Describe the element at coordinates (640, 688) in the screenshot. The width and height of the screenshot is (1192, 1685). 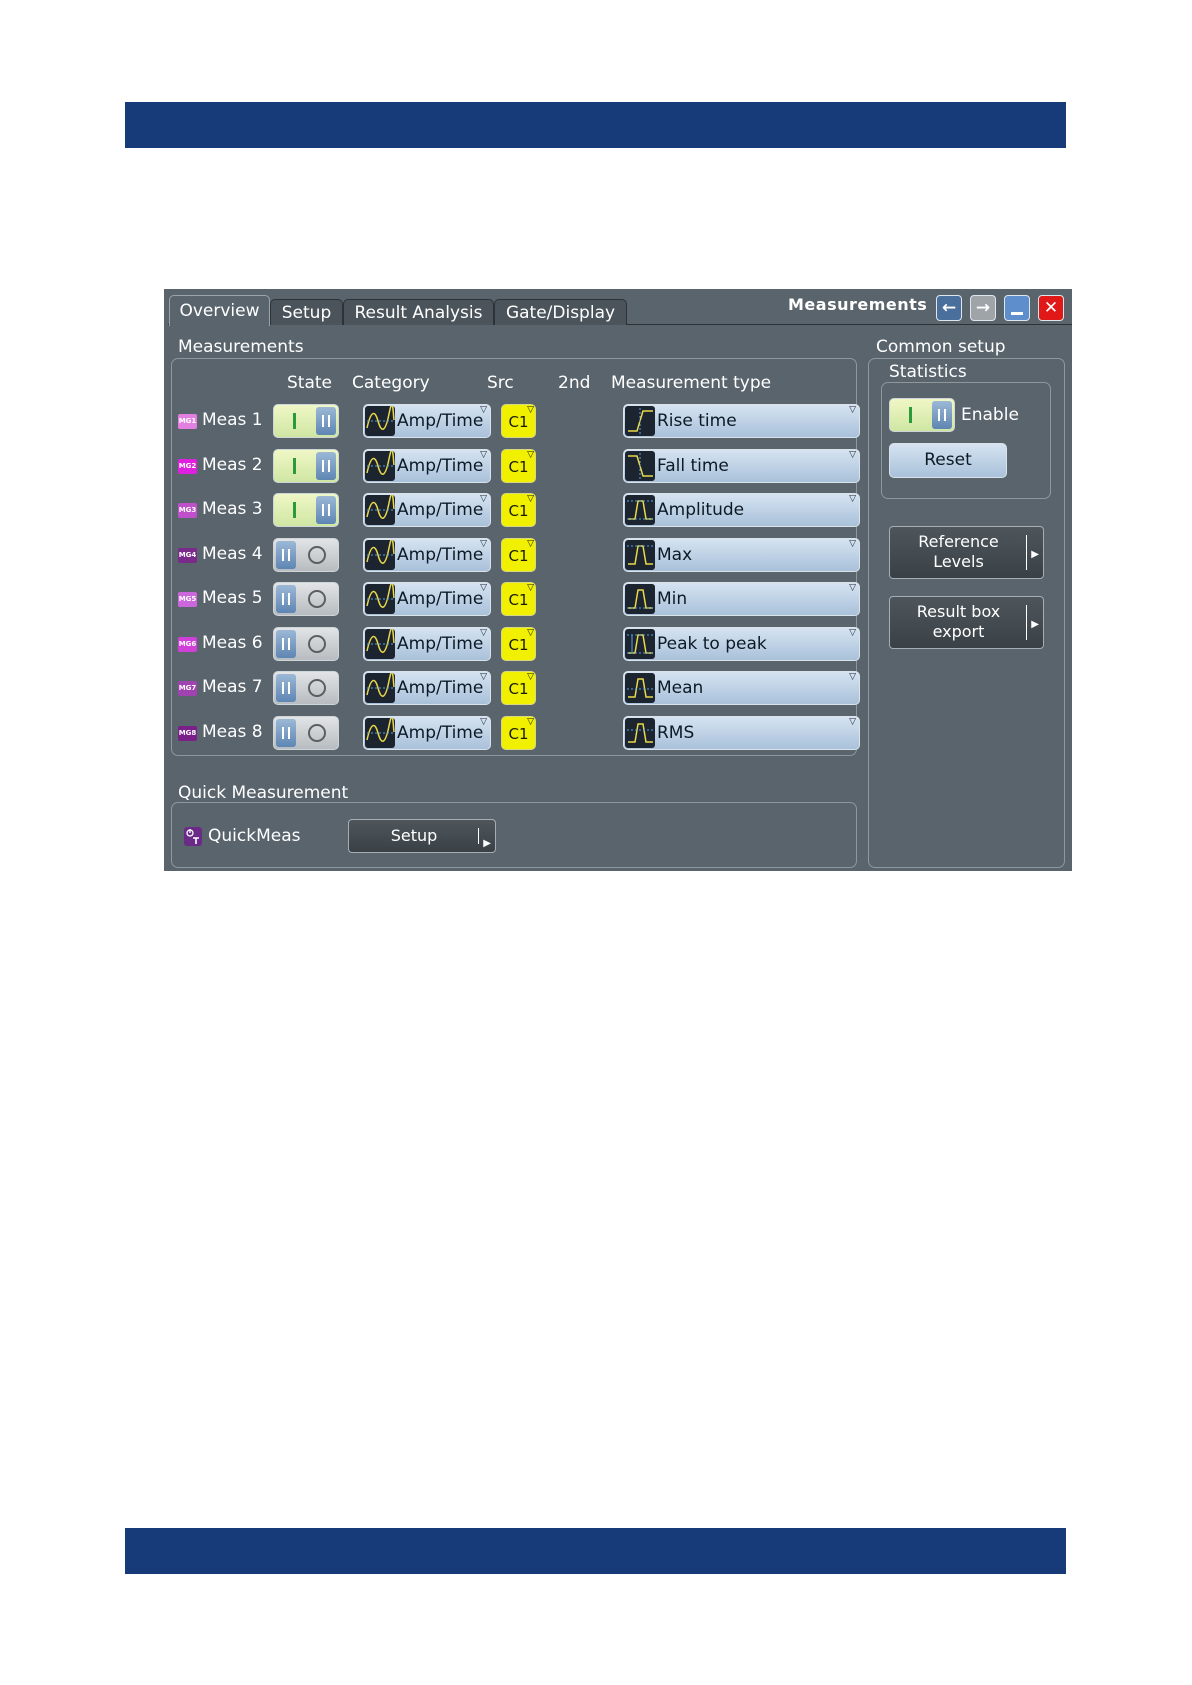
I see `mean-icon` at that location.